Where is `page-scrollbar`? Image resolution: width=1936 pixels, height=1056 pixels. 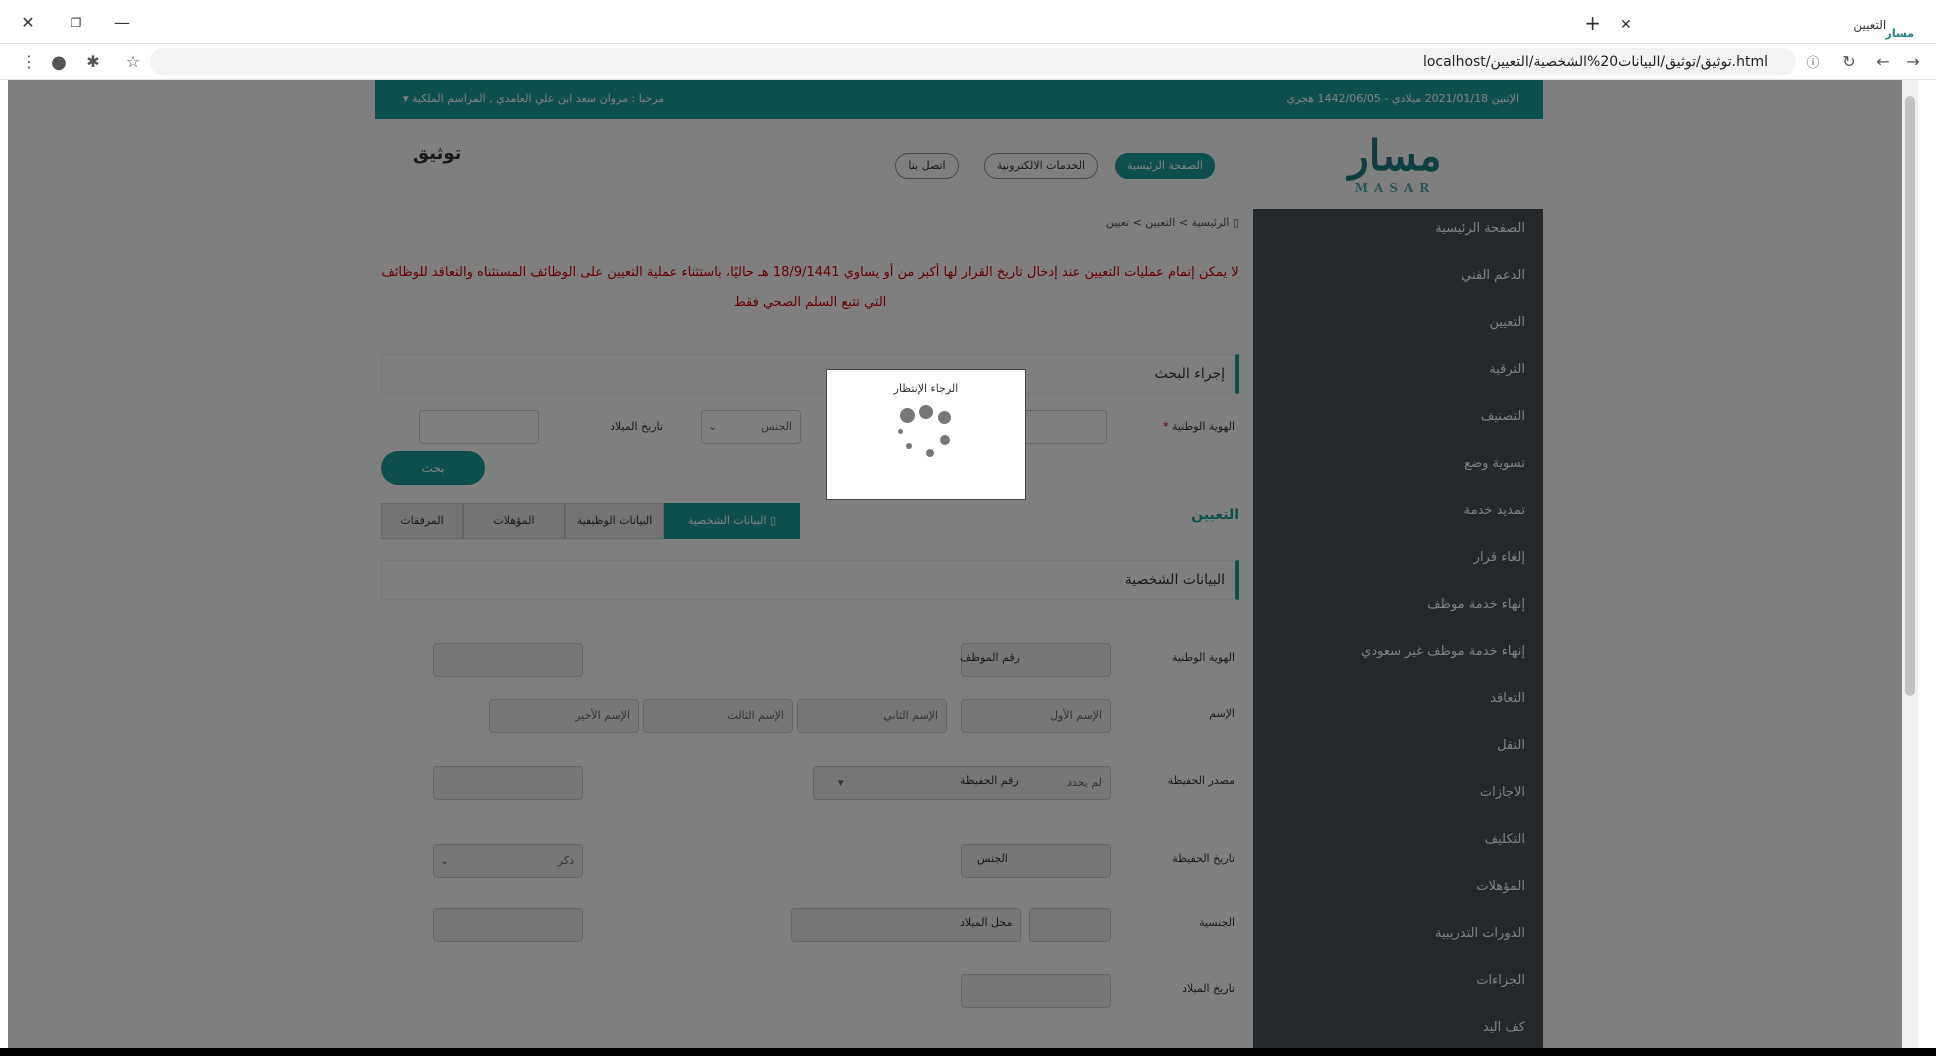
page-scrollbar is located at coordinates (1910, 564).